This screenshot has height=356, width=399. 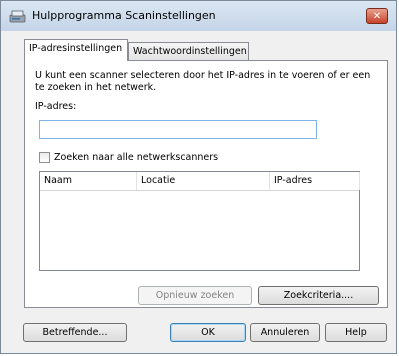 What do you see at coordinates (188, 51) in the screenshot?
I see `tab-password-settings: Wachtwoordinstellingen` at bounding box center [188, 51].